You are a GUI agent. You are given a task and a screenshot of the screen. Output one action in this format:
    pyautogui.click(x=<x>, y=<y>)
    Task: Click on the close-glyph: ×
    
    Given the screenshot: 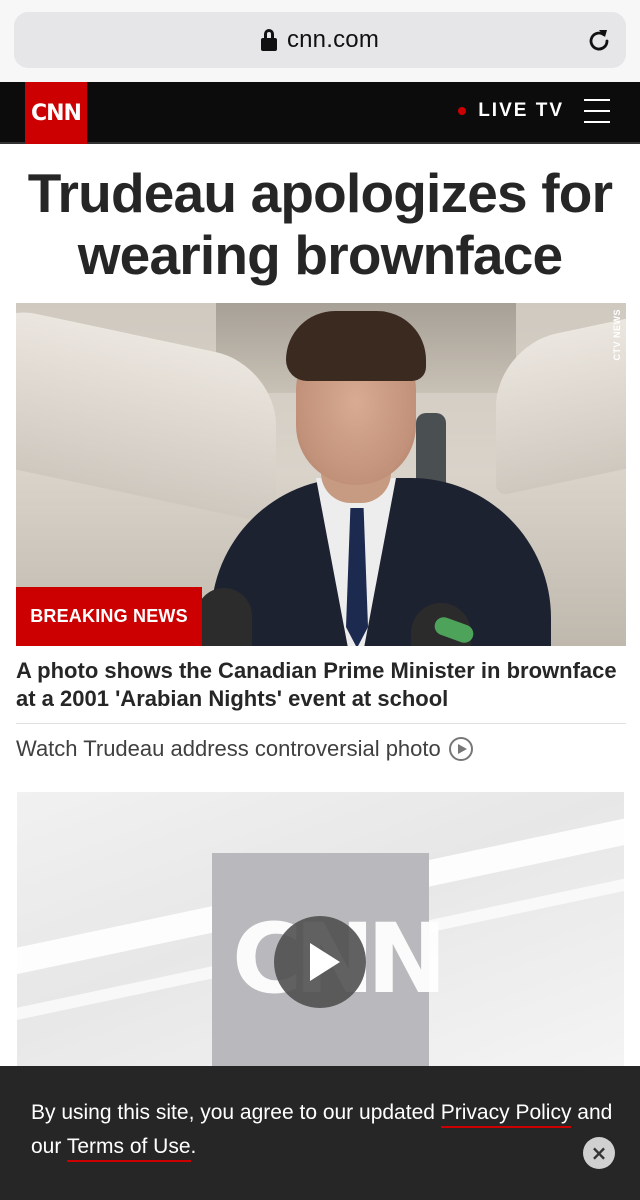 What is the action you would take?
    pyautogui.click(x=599, y=1153)
    